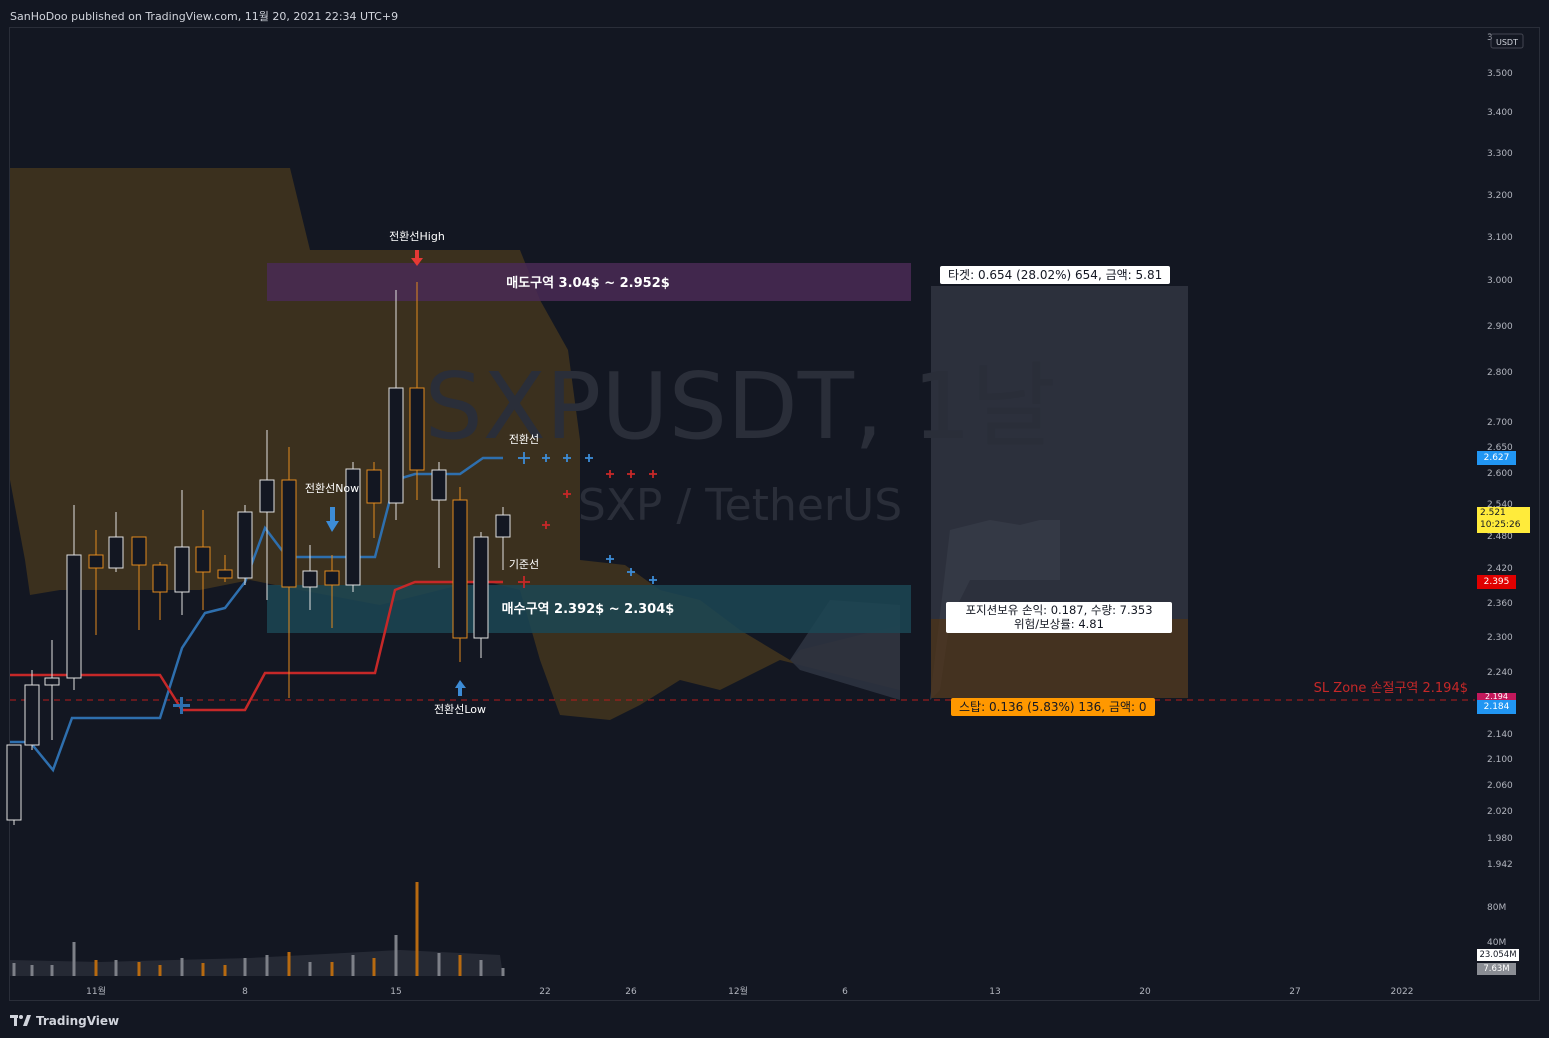 Image resolution: width=1549 pixels, height=1038 pixels. What do you see at coordinates (1503, 520) in the screenshot?
I see `last-price-badge: 2.521 10:25:26` at bounding box center [1503, 520].